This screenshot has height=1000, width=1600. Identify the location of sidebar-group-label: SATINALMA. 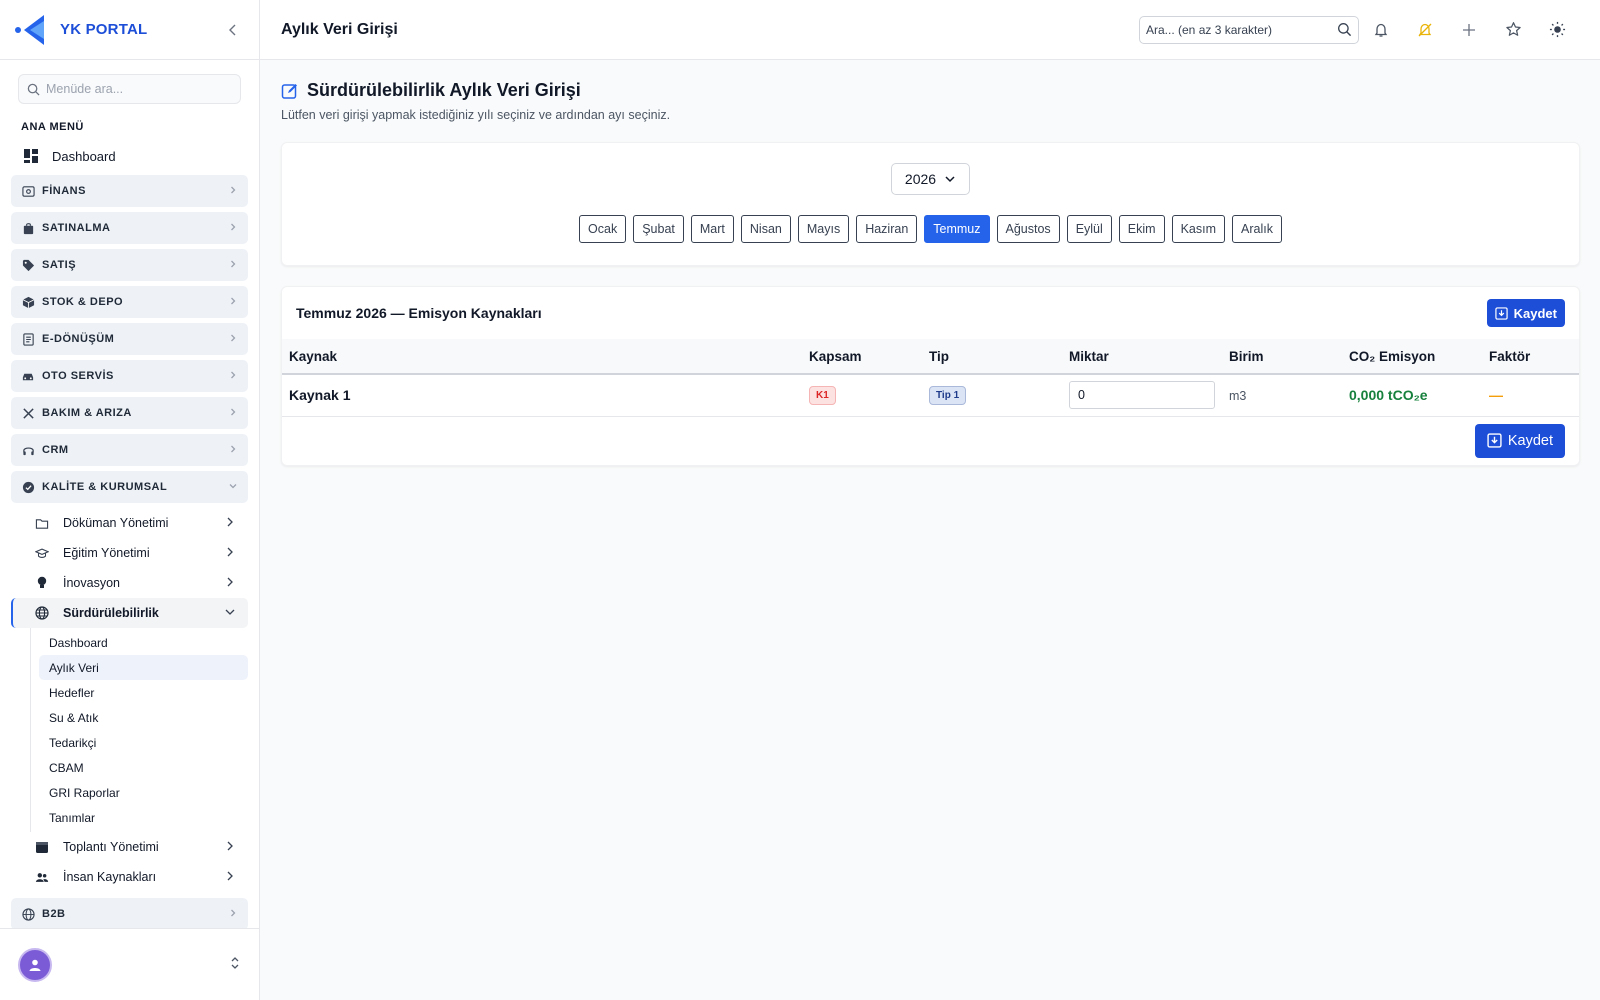
(76, 228).